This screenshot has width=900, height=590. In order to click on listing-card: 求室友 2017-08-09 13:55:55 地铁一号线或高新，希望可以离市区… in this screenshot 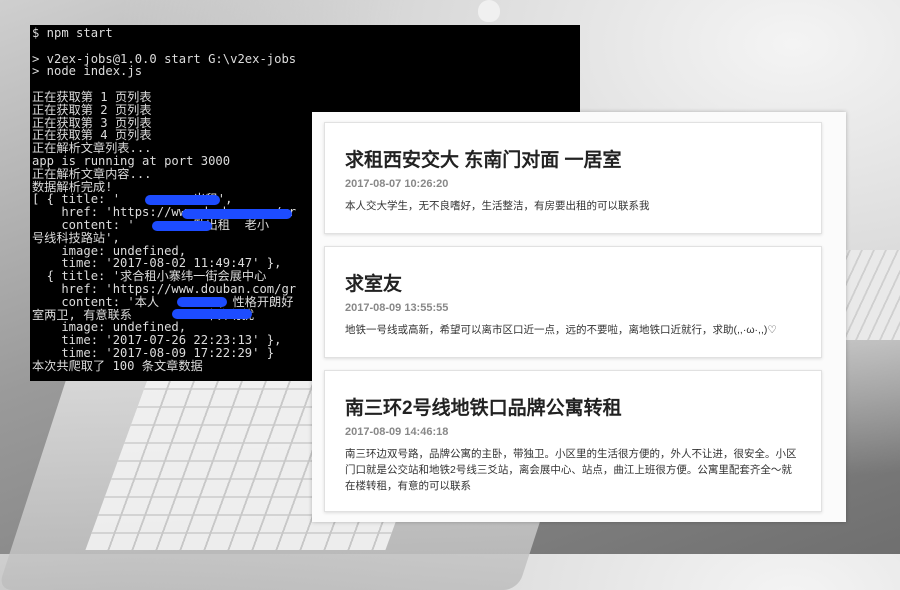, I will do `click(573, 302)`.